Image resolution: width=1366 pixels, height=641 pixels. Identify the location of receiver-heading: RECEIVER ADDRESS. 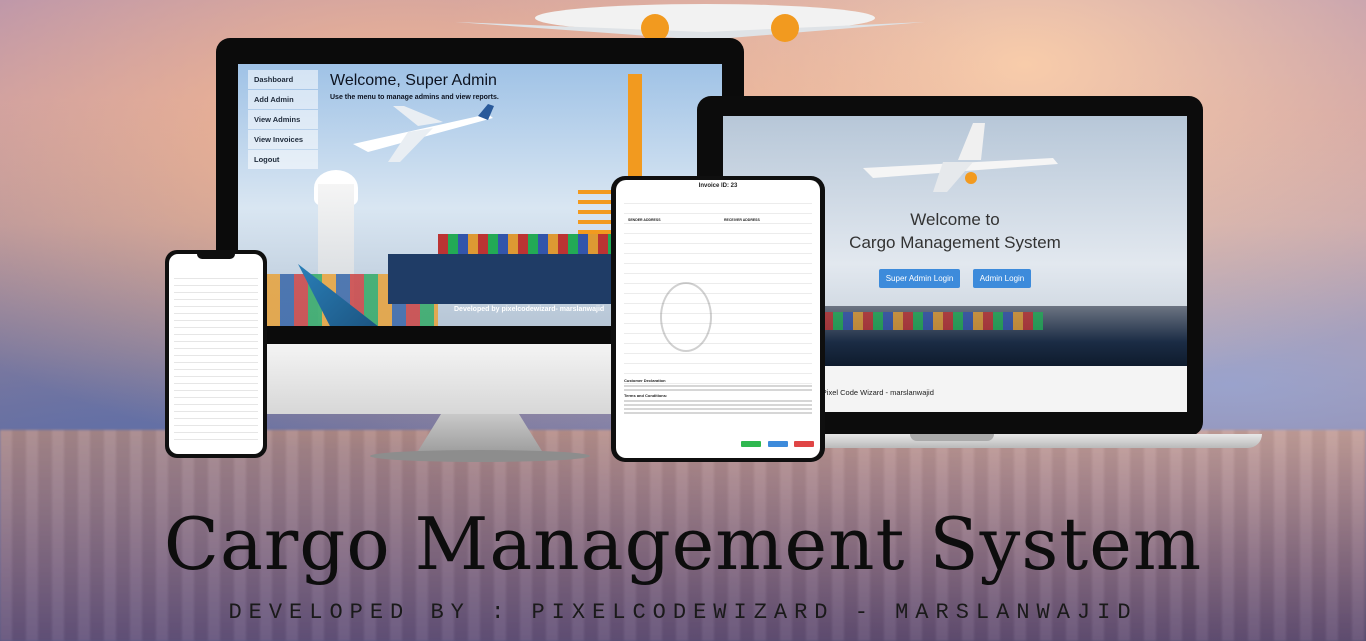
(742, 220).